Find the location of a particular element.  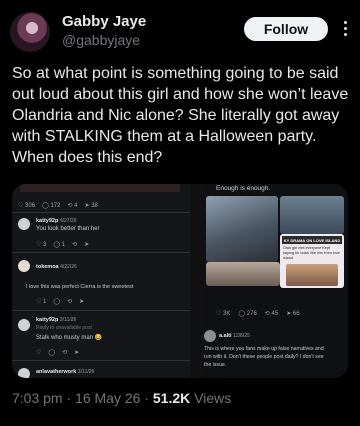

reply-user: katty92p 3/11/26 is located at coordinates (56, 320).